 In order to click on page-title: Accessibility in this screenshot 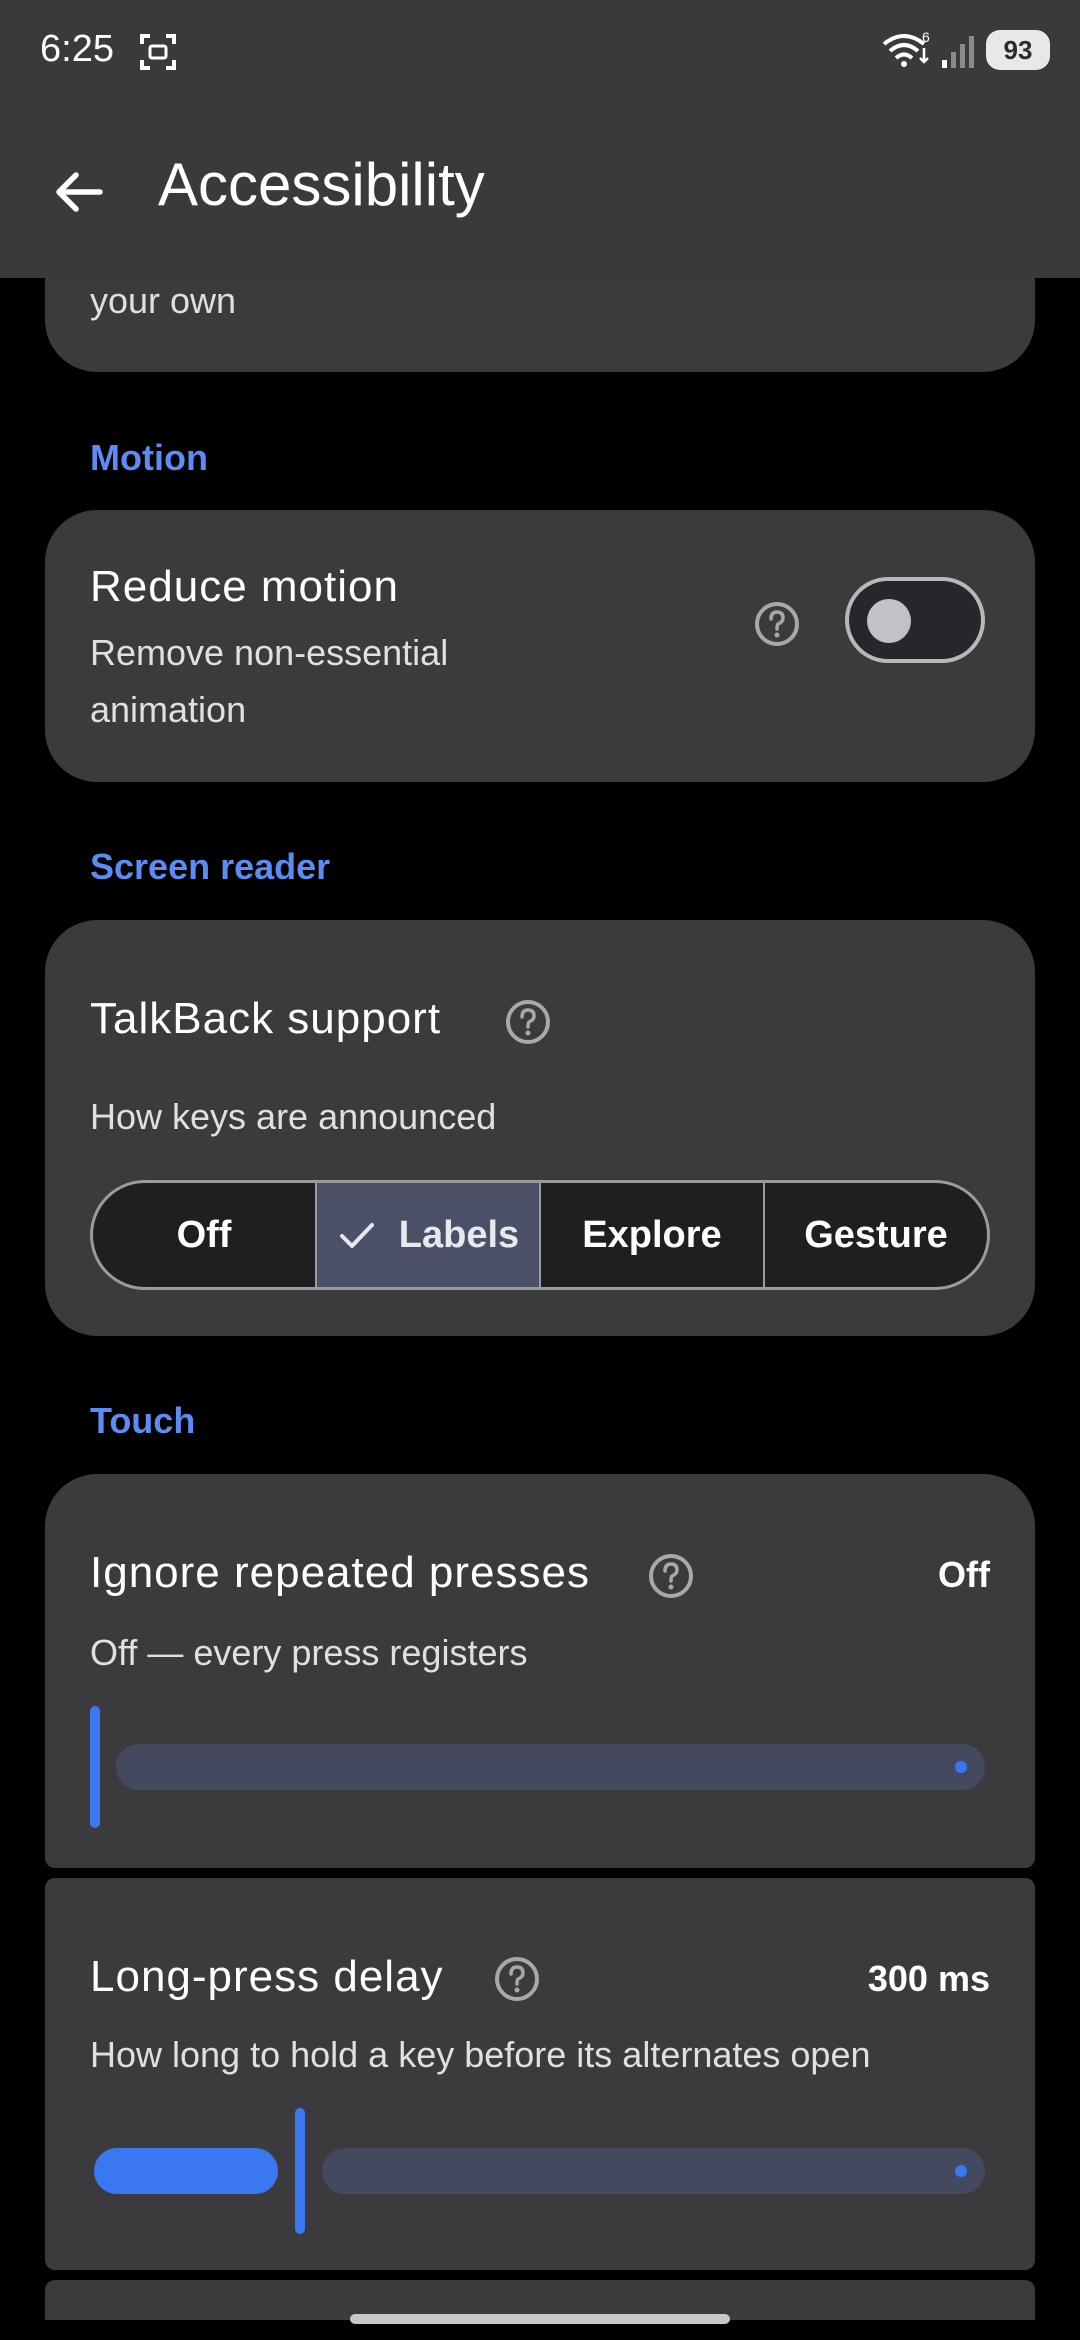, I will do `click(321, 184)`.